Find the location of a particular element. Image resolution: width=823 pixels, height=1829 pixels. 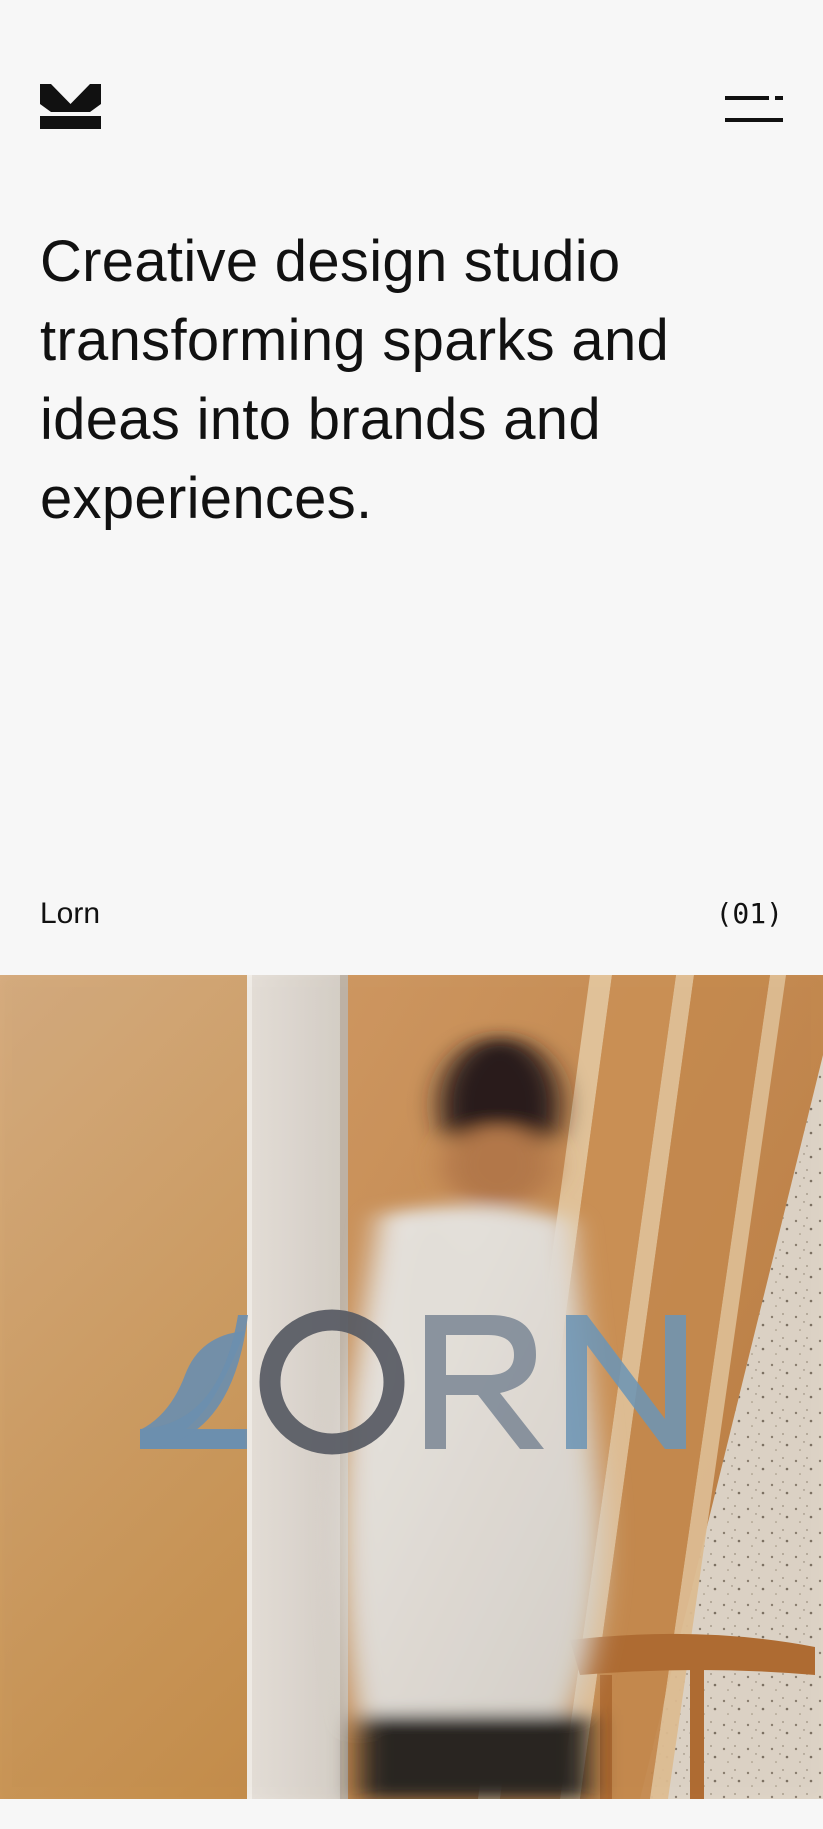

project-index: (01) is located at coordinates (749, 913).